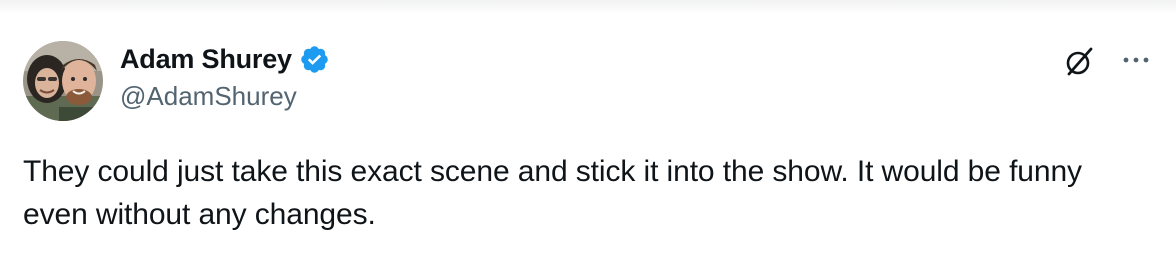 The width and height of the screenshot is (1176, 256). I want to click on name-row: Adam Shurey, so click(225, 59).